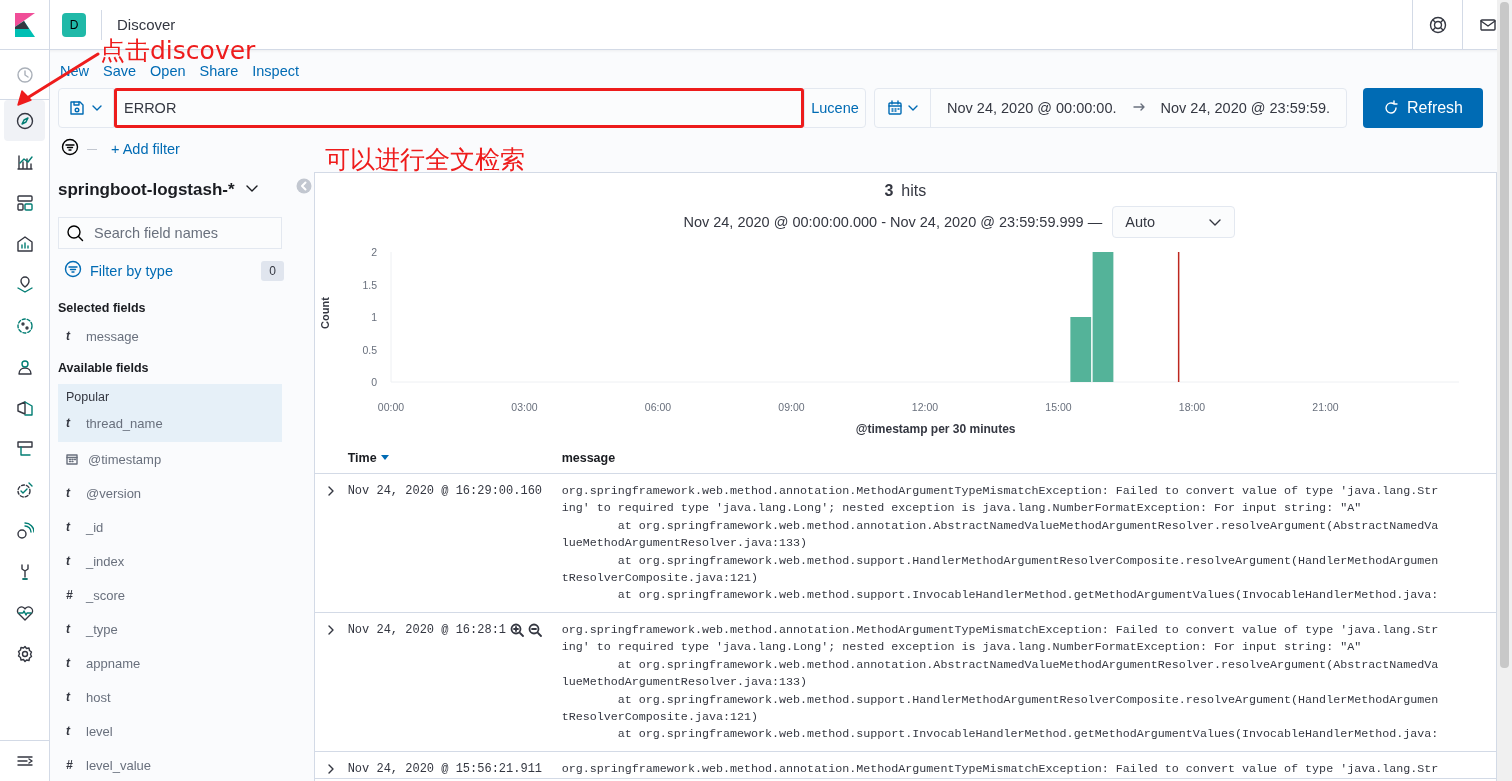 This screenshot has width=1512, height=781. What do you see at coordinates (184, 233) in the screenshot?
I see `field-search-input: Search field names` at bounding box center [184, 233].